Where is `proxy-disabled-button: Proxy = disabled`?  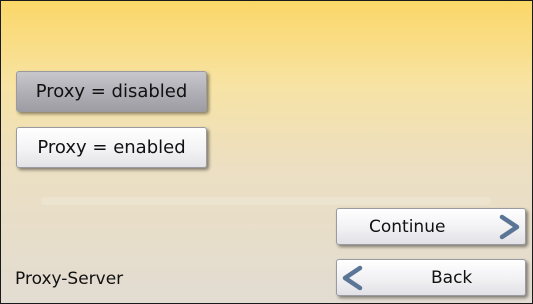
proxy-disabled-button: Proxy = disabled is located at coordinates (111, 91).